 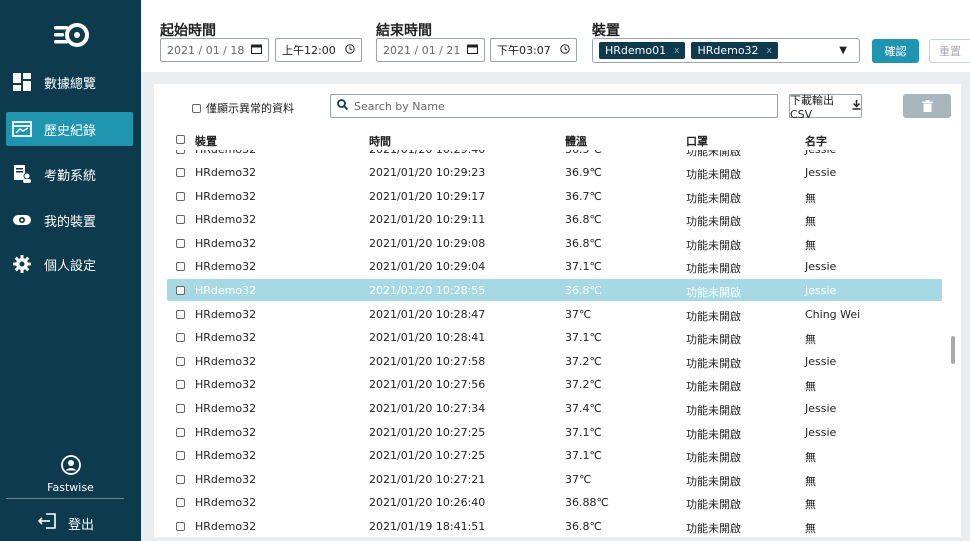 I want to click on download-csv-label: 下載輸出 CSV, so click(x=812, y=107).